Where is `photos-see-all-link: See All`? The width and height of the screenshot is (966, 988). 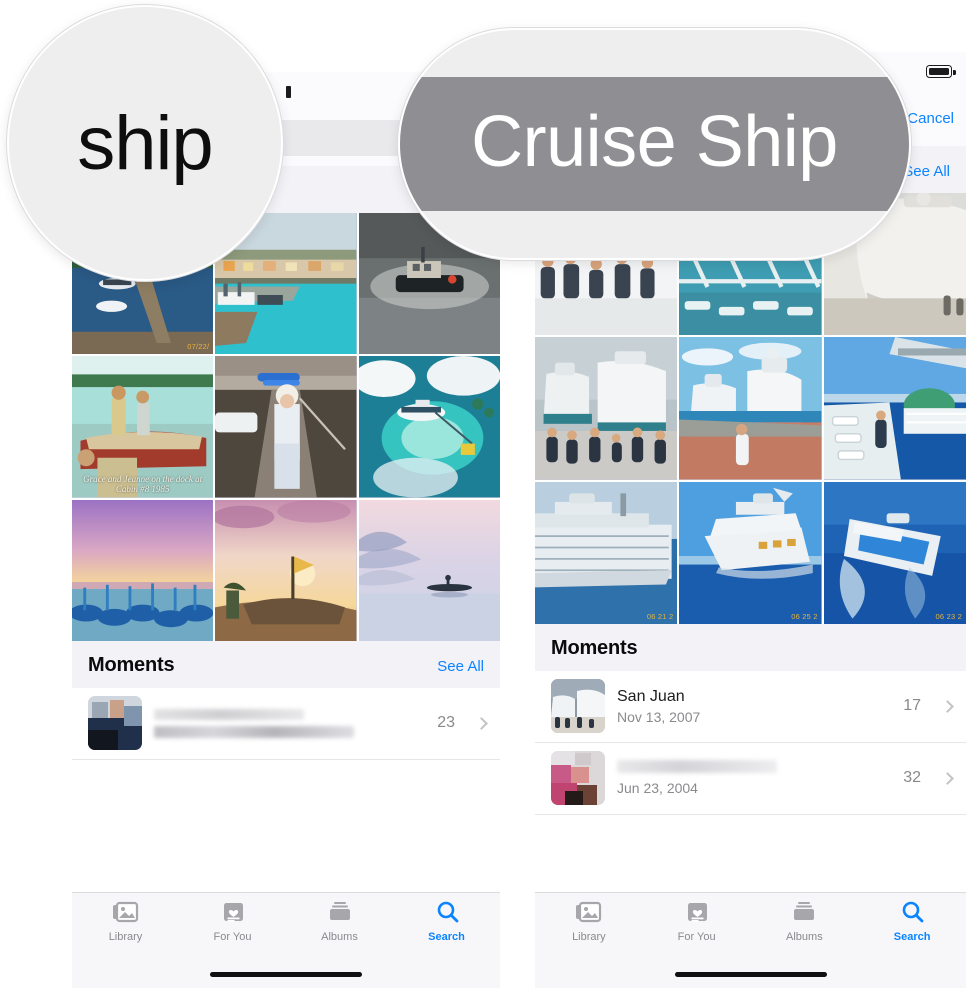 photos-see-all-link: See All is located at coordinates (926, 171).